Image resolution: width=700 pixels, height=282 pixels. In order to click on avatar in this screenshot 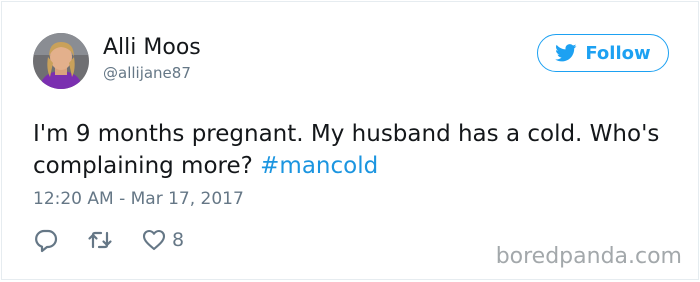, I will do `click(61, 61)`.